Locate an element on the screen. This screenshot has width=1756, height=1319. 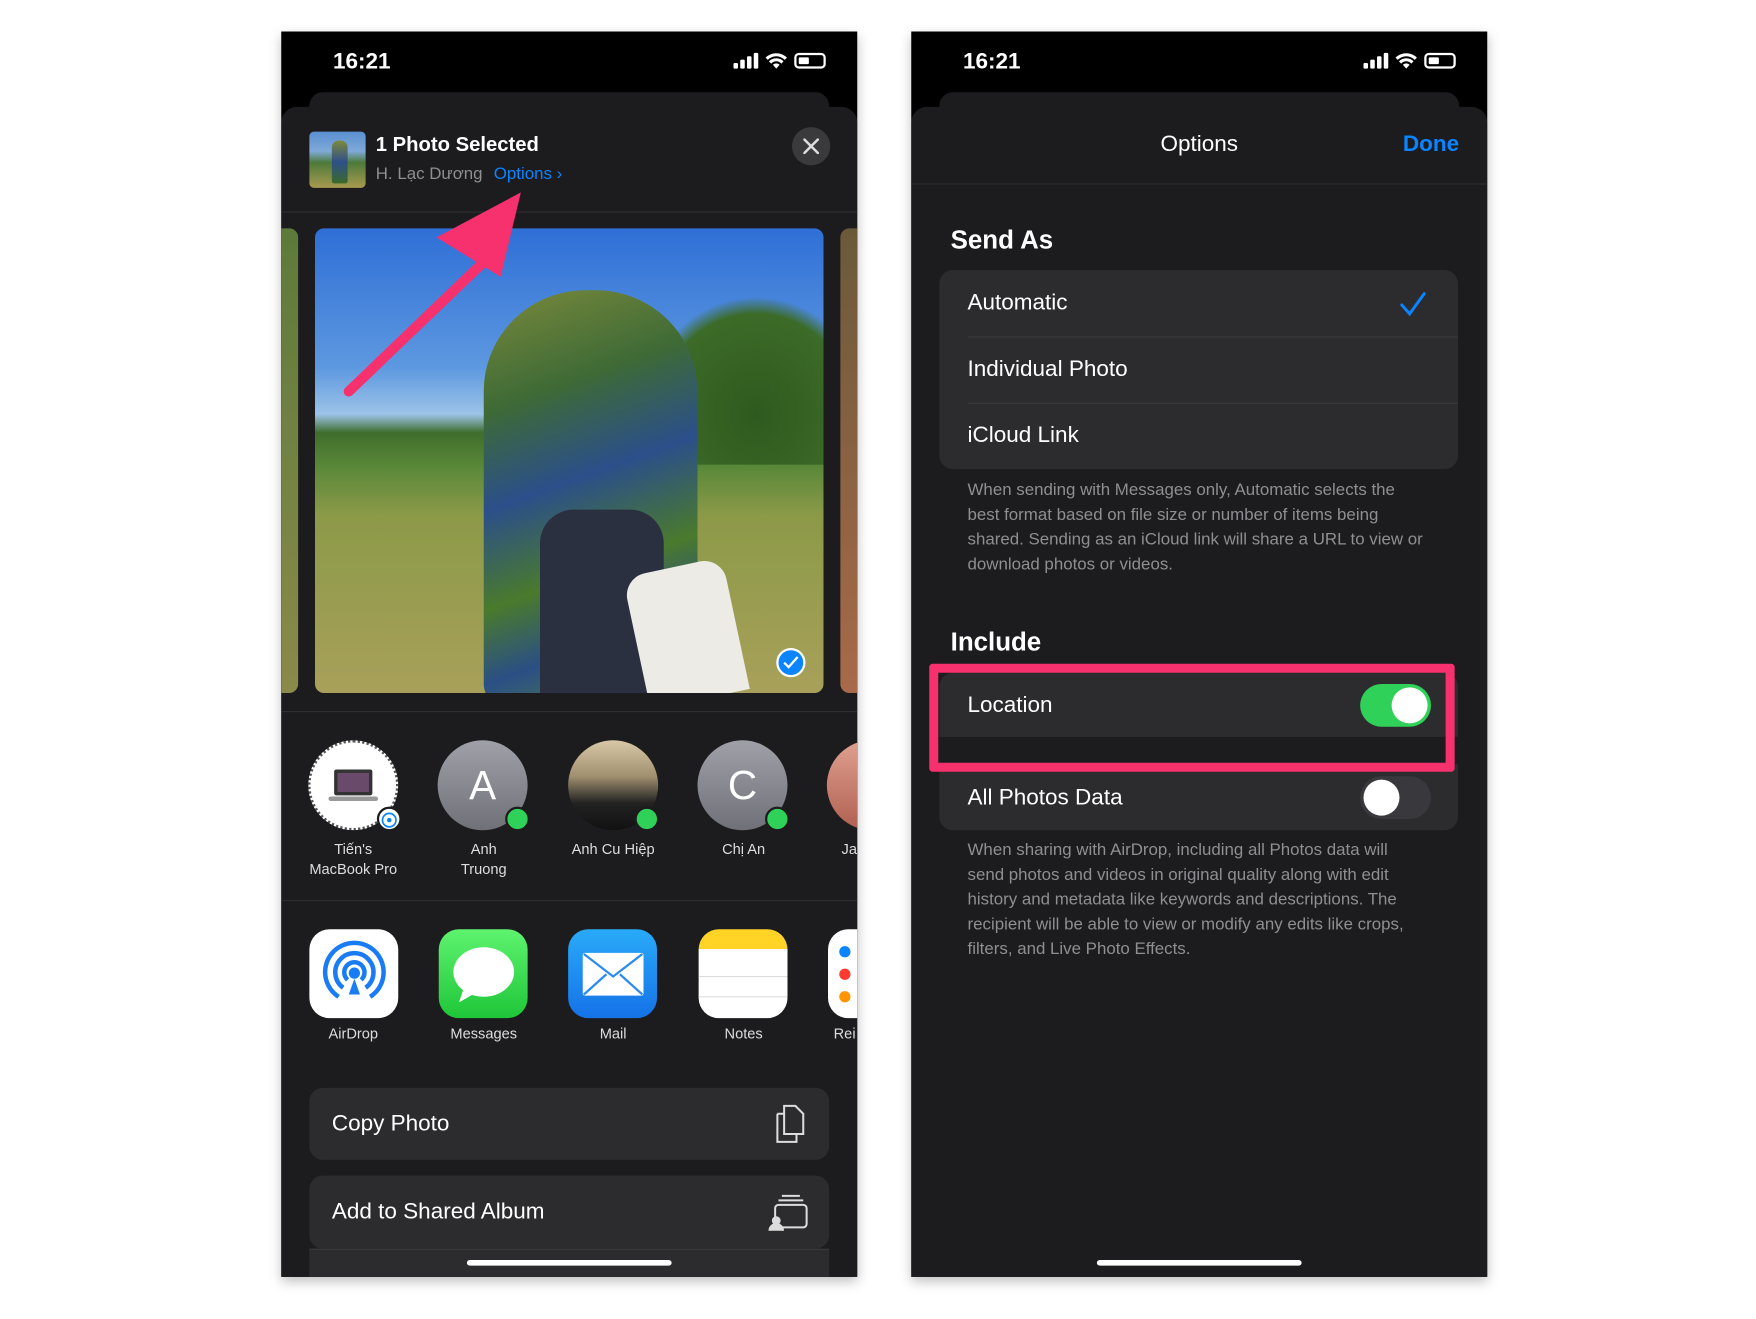
annotation-highlight-box is located at coordinates (1192, 717).